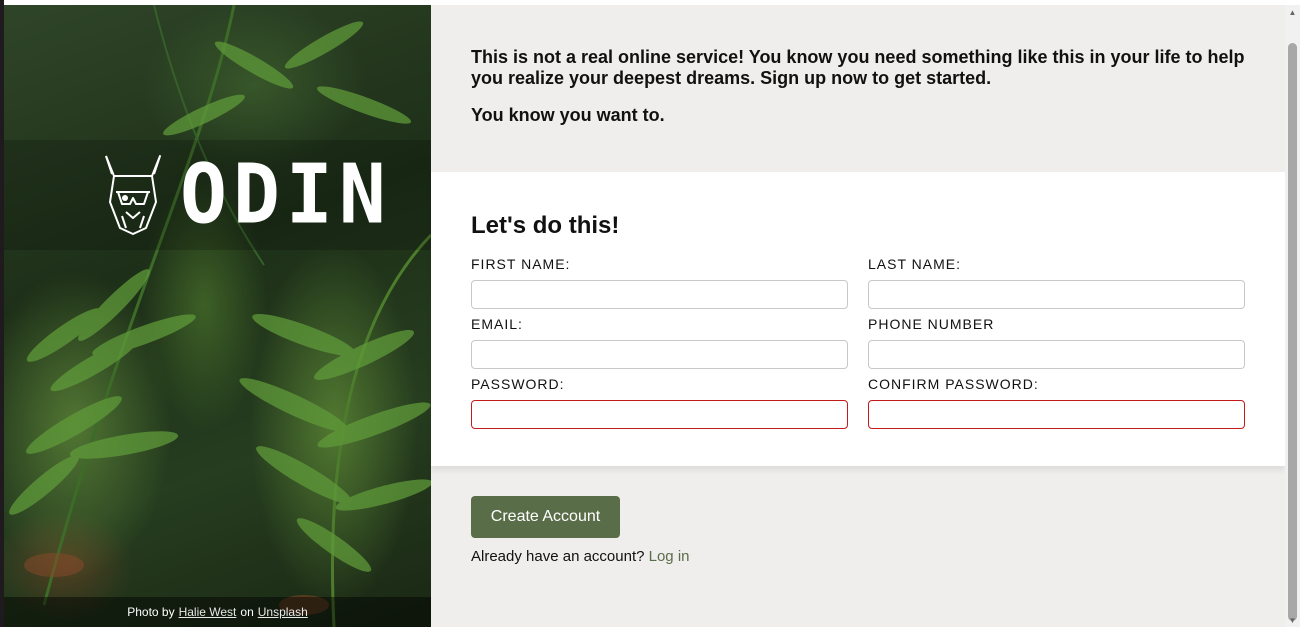  What do you see at coordinates (659, 414) in the screenshot?
I see `password-input` at bounding box center [659, 414].